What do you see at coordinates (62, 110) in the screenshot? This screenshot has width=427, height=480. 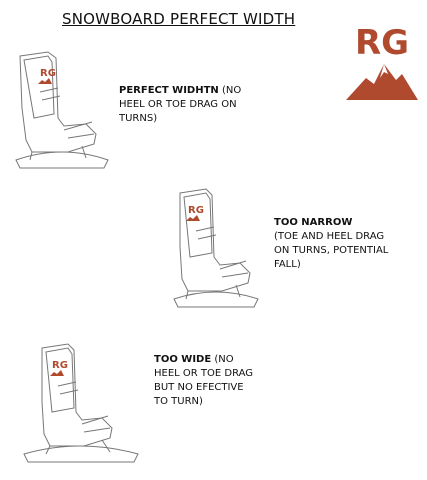 I see `binding-illustration-perfect: RG` at bounding box center [62, 110].